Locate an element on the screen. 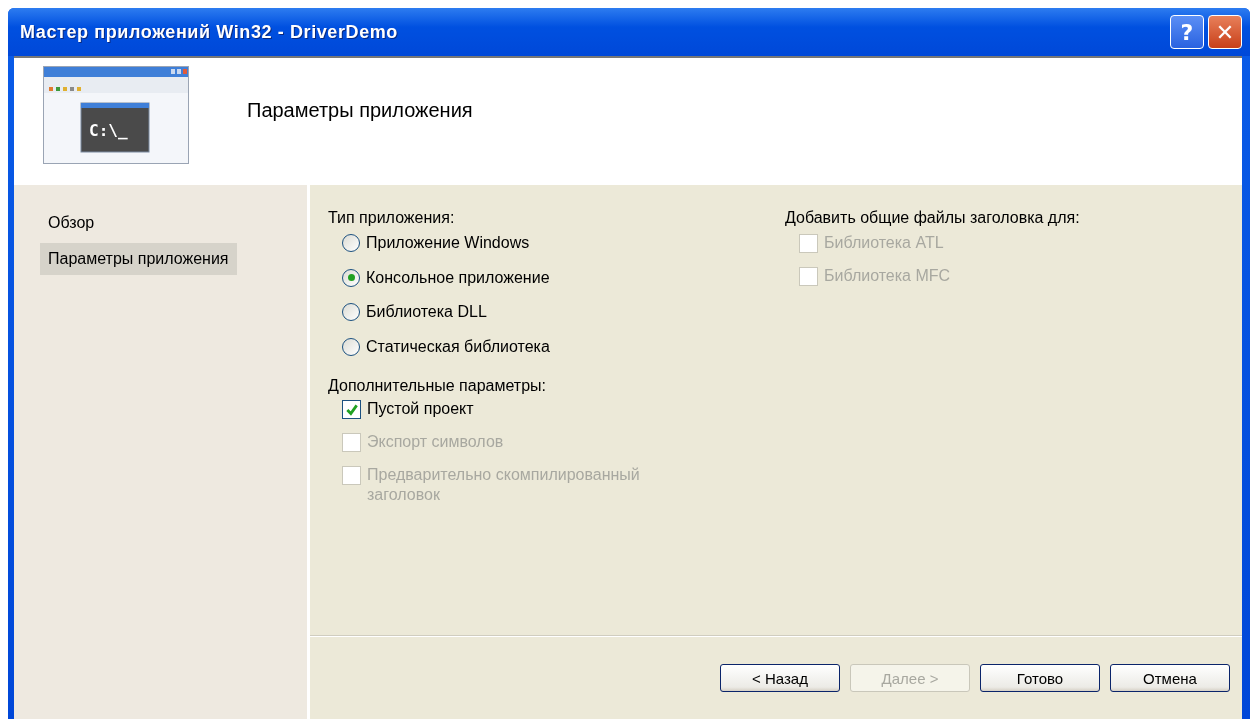  close-button: ✕ is located at coordinates (1225, 32).